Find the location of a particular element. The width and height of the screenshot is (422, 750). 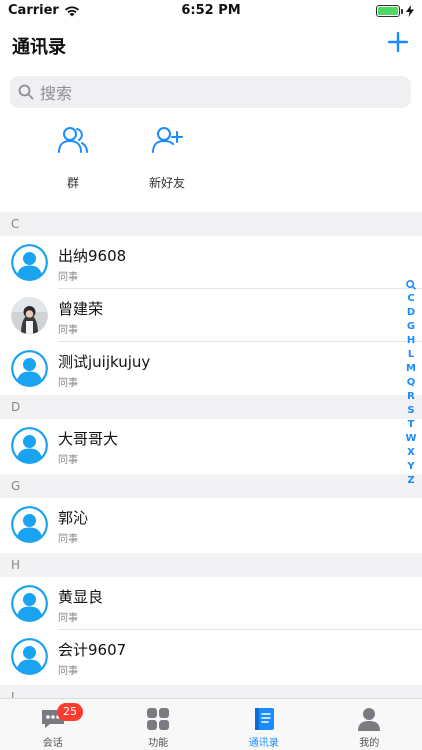

tab-functions: 功能 is located at coordinates (159, 724).